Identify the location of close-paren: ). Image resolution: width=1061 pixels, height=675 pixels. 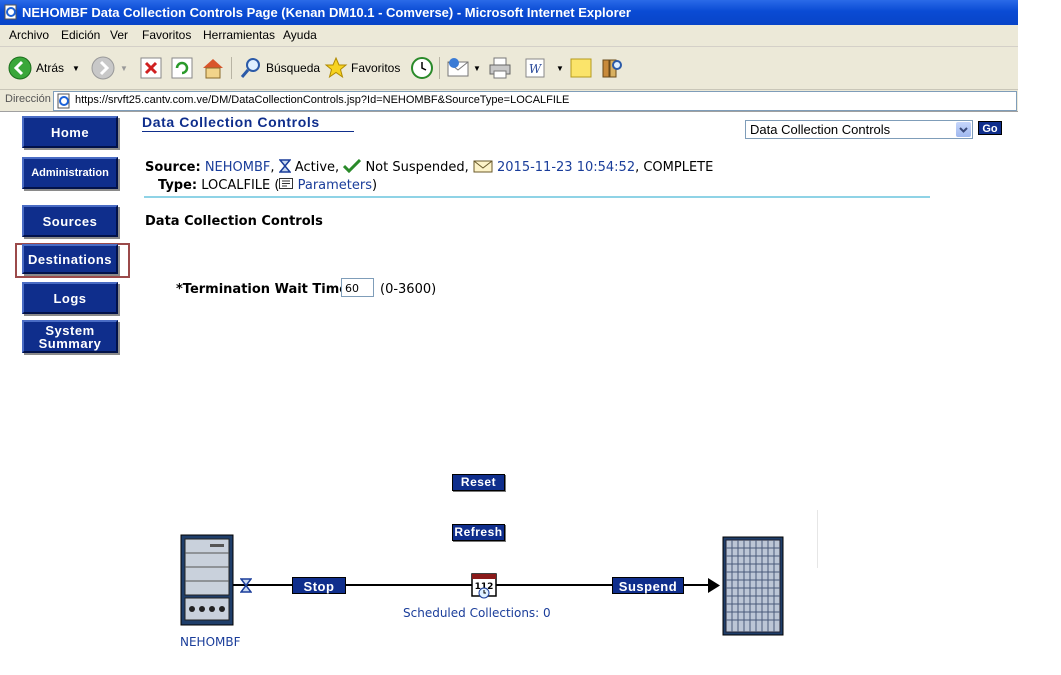
(375, 185).